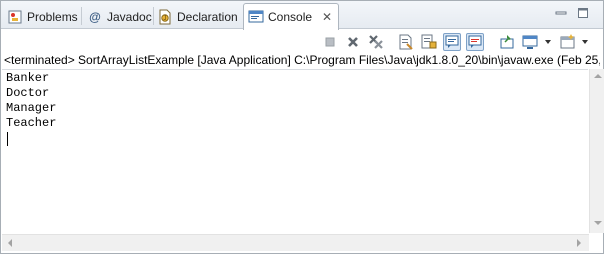 This screenshot has width=604, height=254. Describe the element at coordinates (507, 42) in the screenshot. I see `pin-console-icon` at that location.